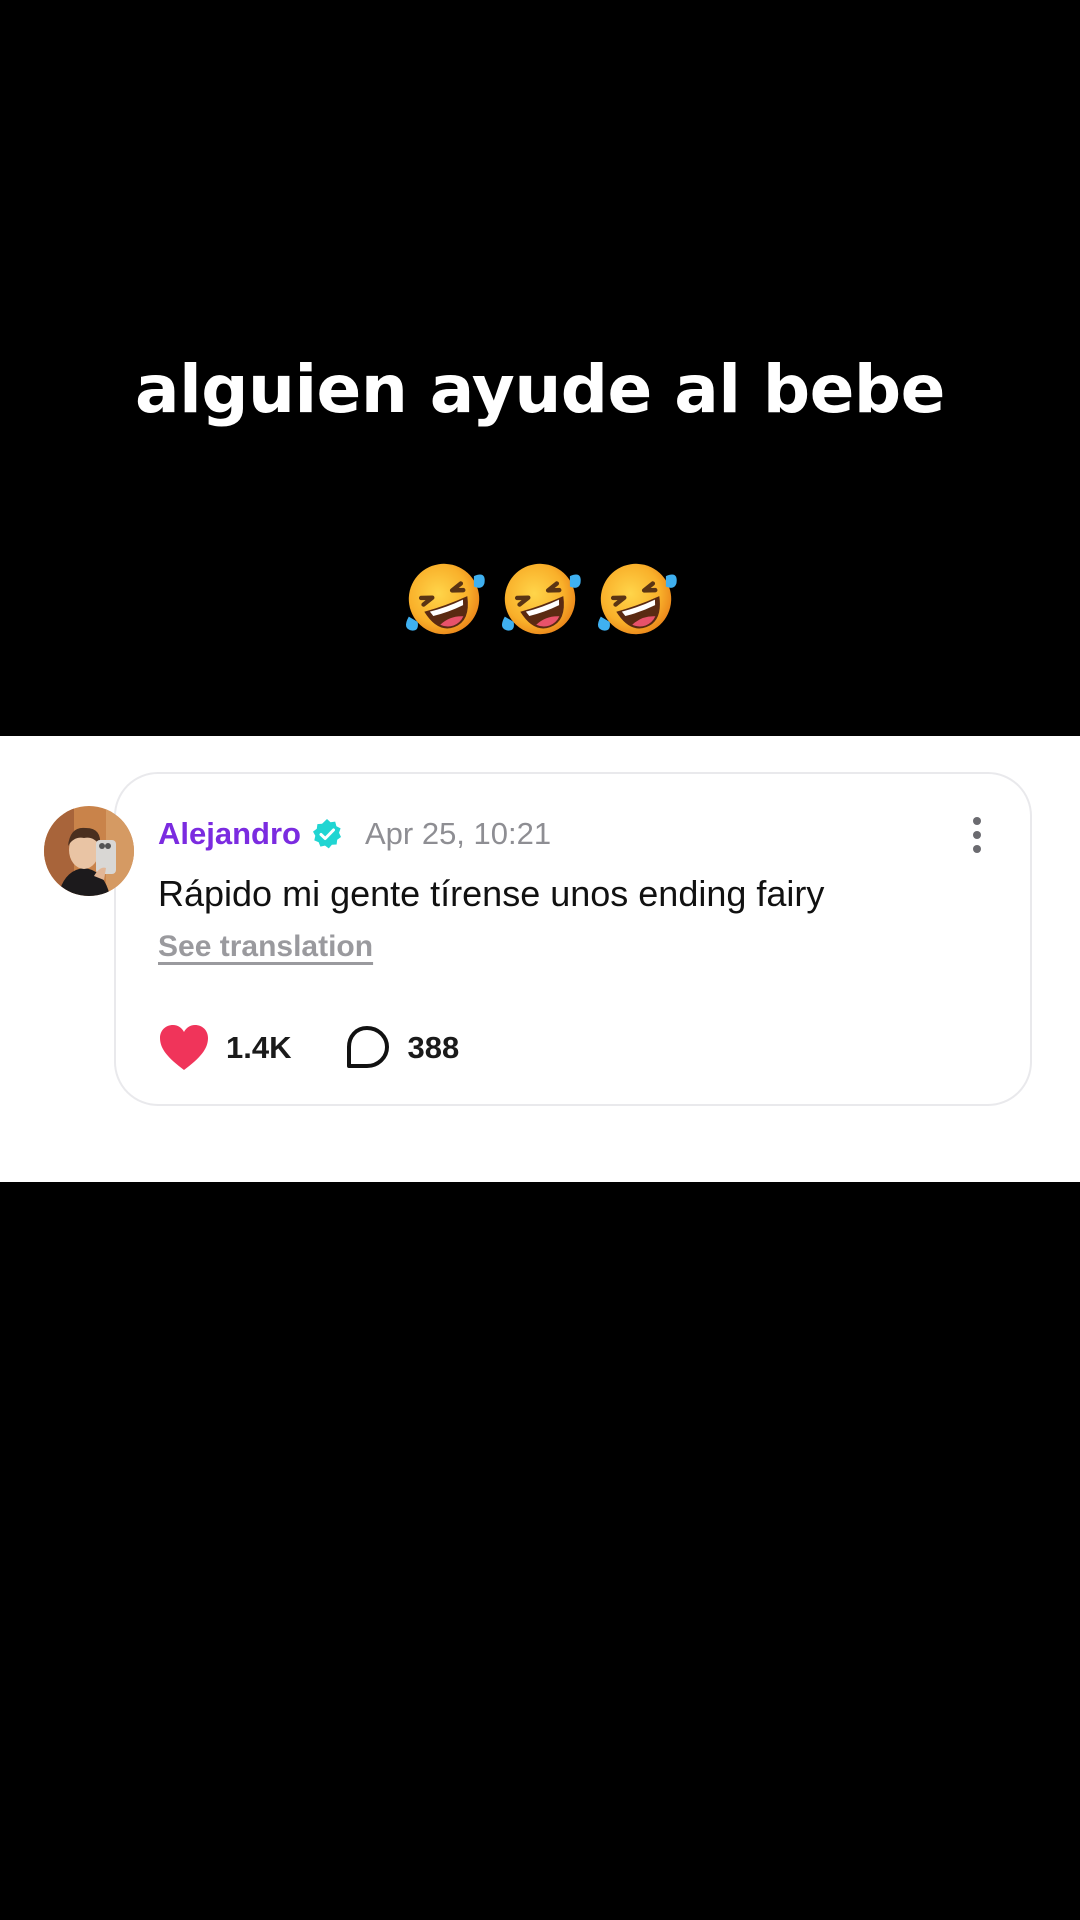 This screenshot has height=1920, width=1080. I want to click on emoji-row, so click(540, 599).